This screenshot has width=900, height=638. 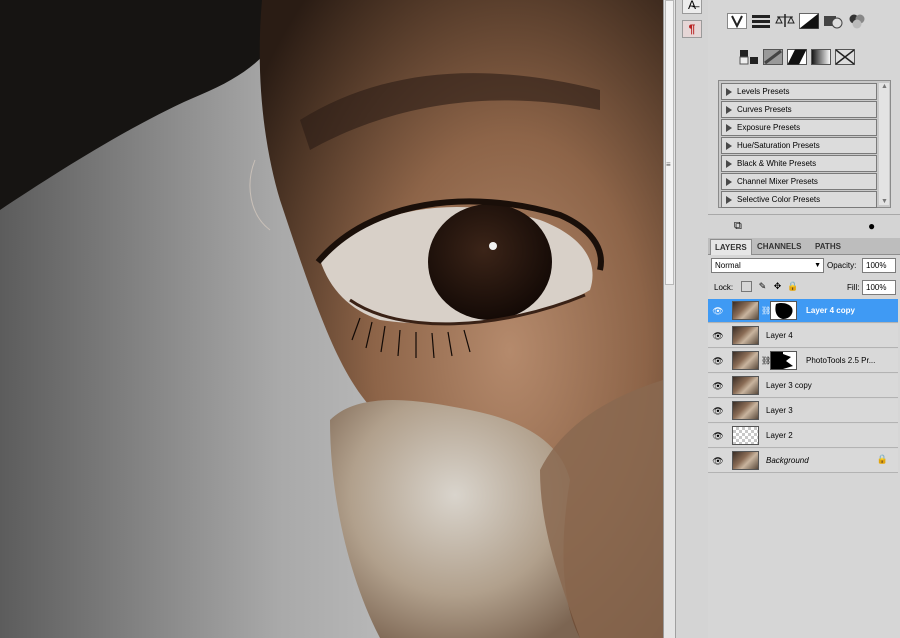 What do you see at coordinates (803, 336) in the screenshot?
I see `layer-row: 👁 Layer 4` at bounding box center [803, 336].